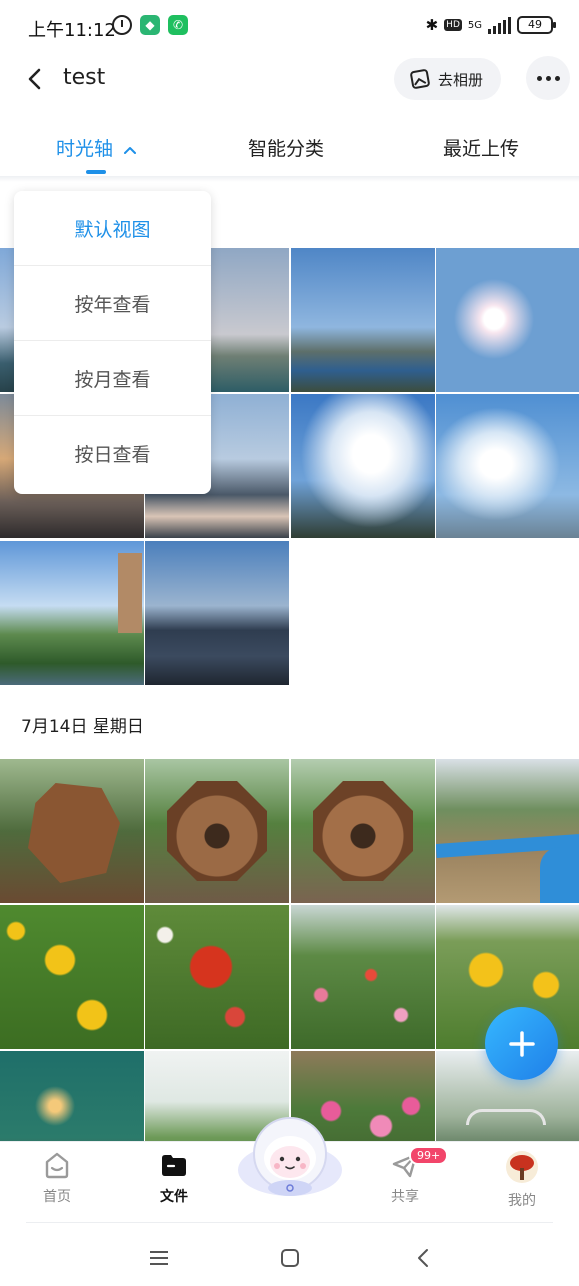 The height and width of the screenshot is (1286, 579). Describe the element at coordinates (423, 1258) in the screenshot. I see `back-arrow-icon` at that location.